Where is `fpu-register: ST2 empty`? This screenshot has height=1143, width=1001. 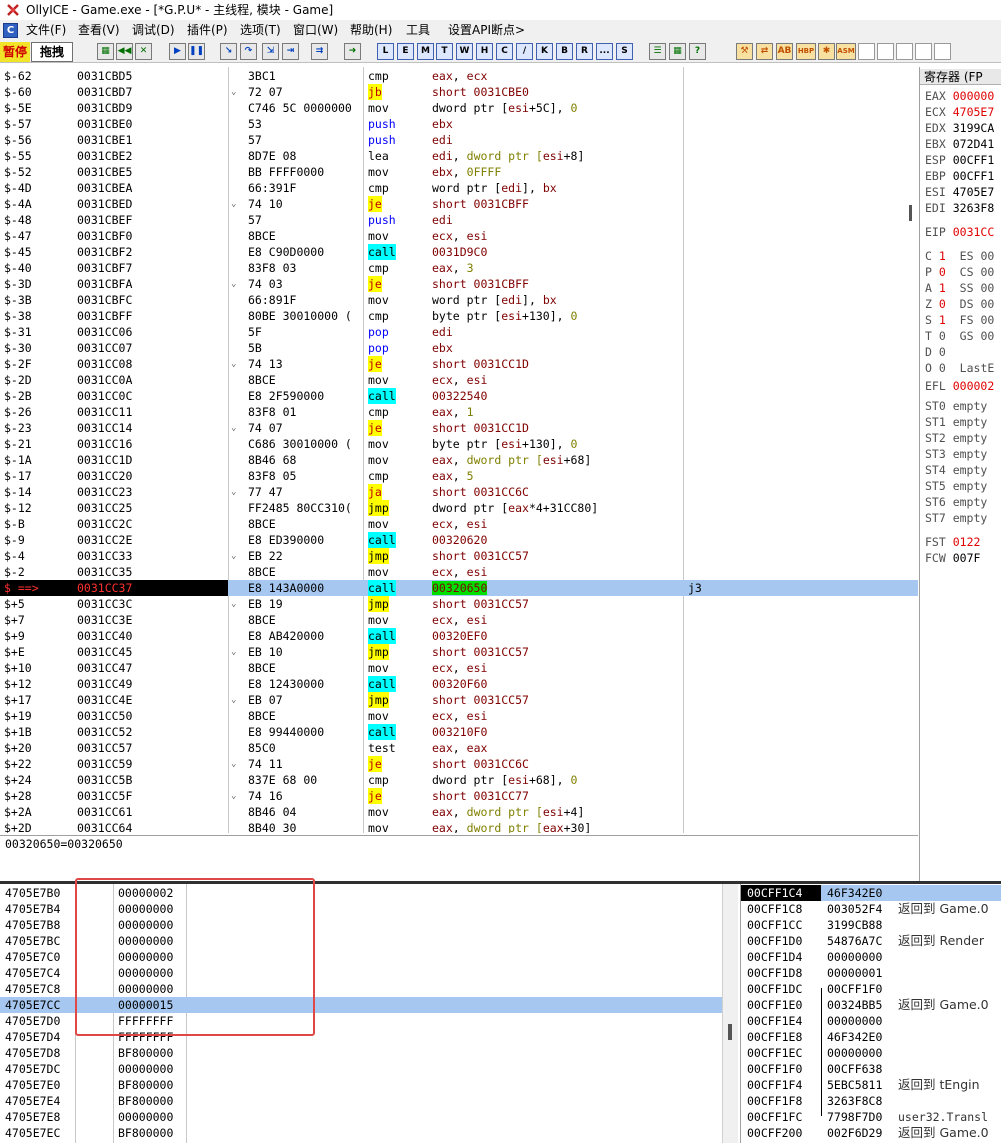 fpu-register: ST2 empty is located at coordinates (956, 438).